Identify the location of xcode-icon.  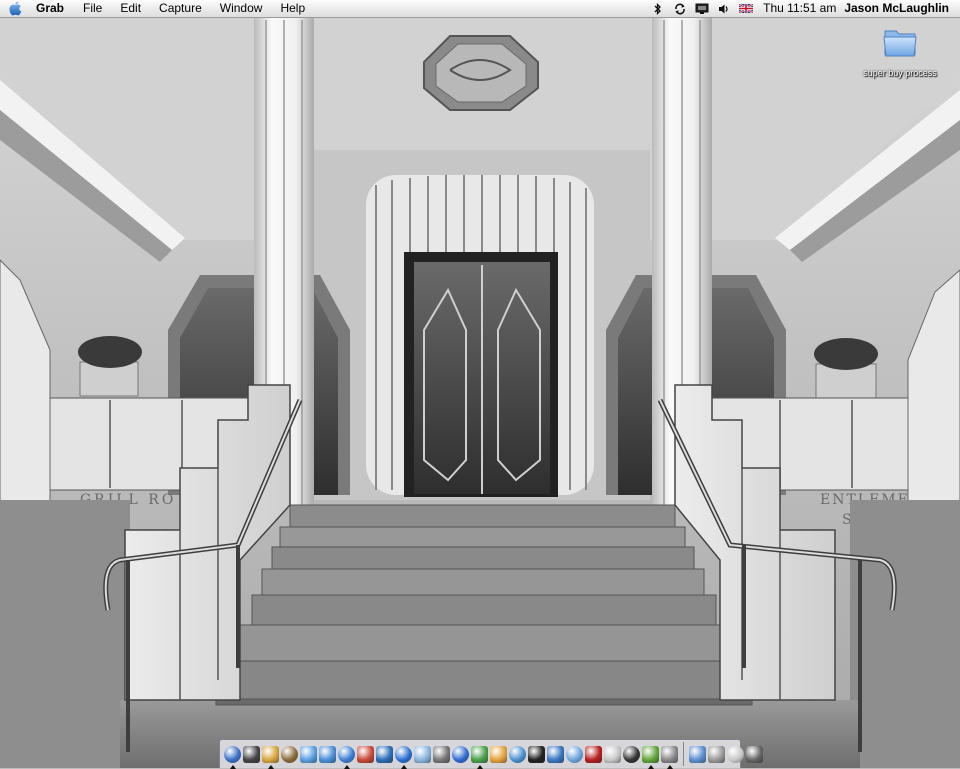
(574, 754).